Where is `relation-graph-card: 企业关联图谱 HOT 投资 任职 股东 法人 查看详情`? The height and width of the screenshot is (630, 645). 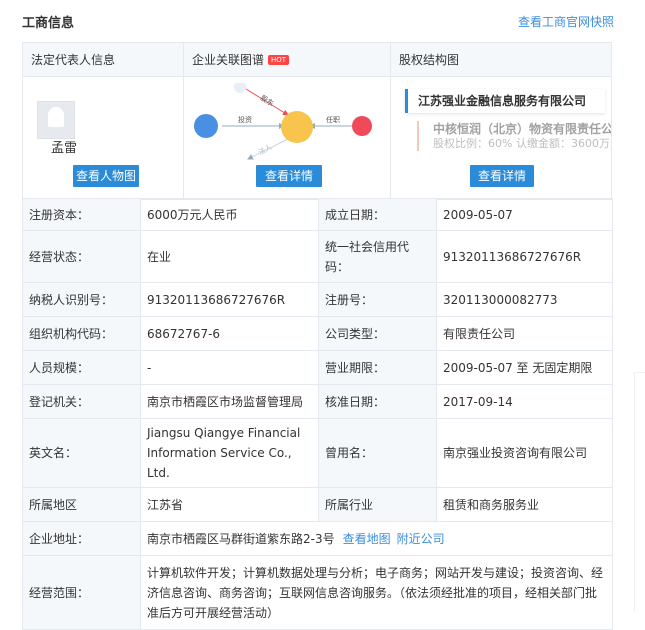
relation-graph-card: 企业关联图谱 HOT 投资 任职 股东 法人 查看详情 is located at coordinates (286, 121).